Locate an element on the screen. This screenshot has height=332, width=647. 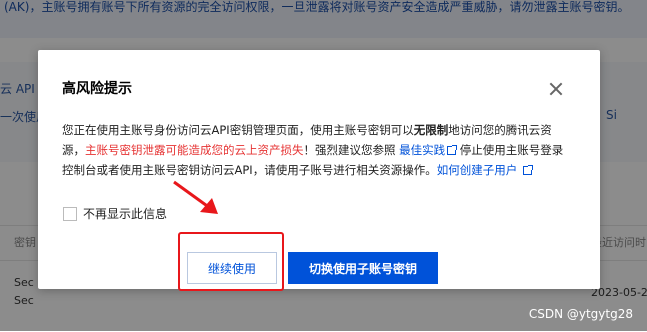
switch-subaccount-key-button: 切换使用子账号密钥 is located at coordinates (363, 268).